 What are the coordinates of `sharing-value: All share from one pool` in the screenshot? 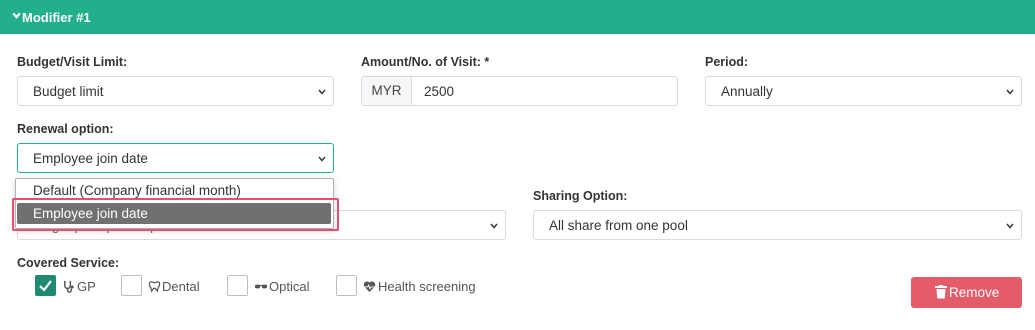 It's located at (618, 225).